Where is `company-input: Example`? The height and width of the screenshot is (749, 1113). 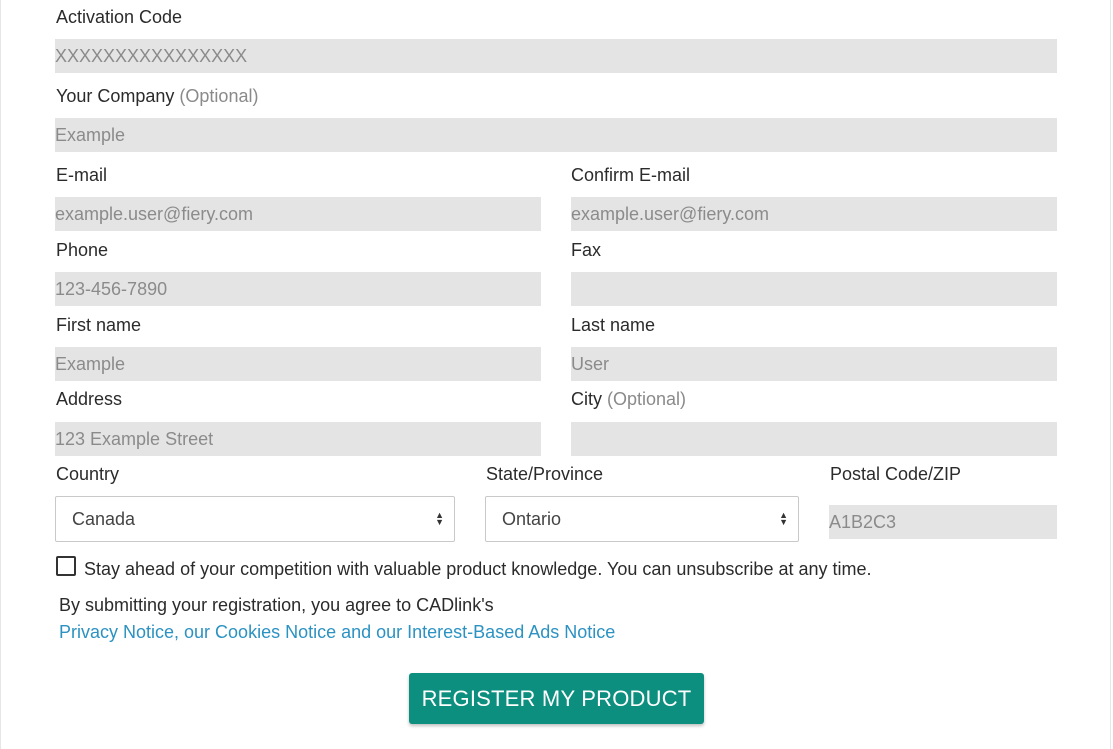
company-input: Example is located at coordinates (556, 135).